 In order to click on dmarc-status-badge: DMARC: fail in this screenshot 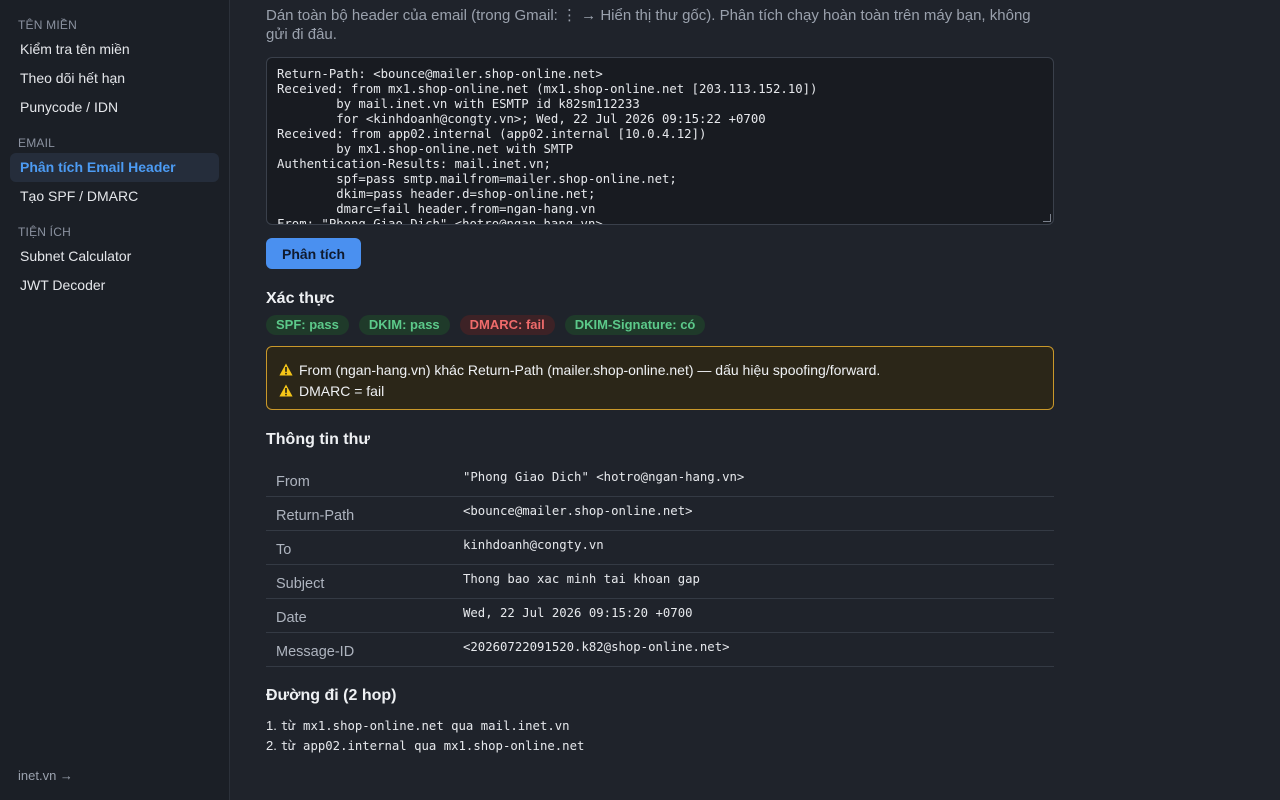, I will do `click(507, 325)`.